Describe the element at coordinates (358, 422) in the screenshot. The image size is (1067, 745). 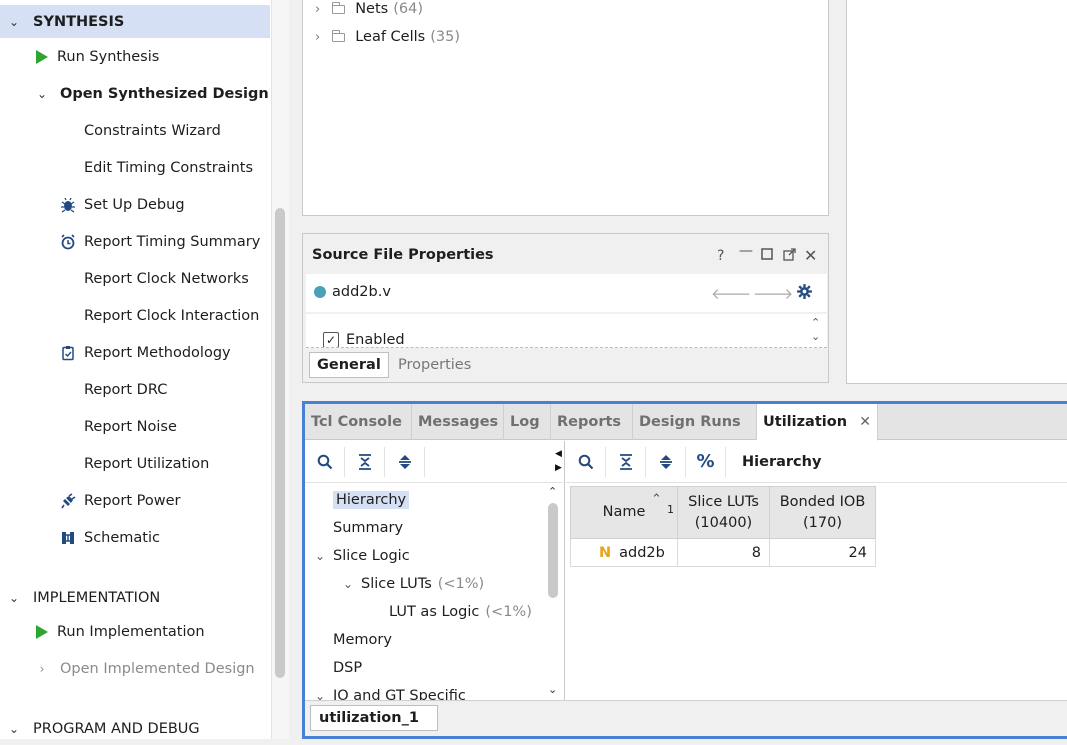
I see `tab-tcl-console: Tcl Console` at that location.